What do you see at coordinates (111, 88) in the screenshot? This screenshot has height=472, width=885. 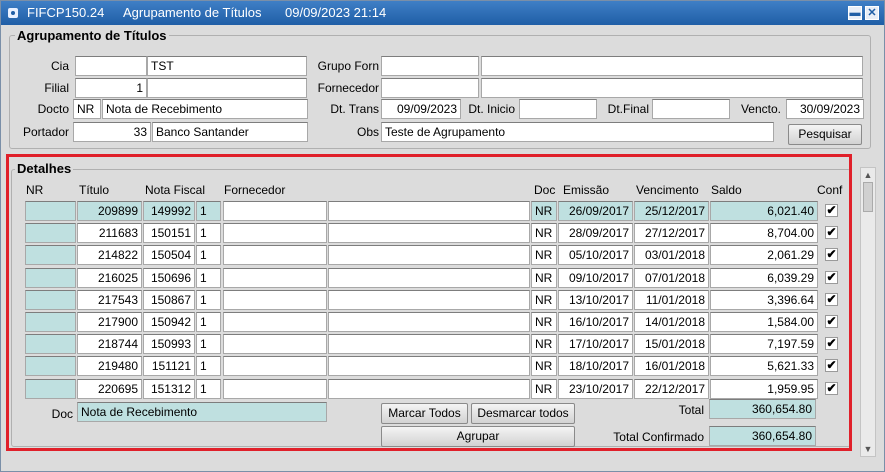 I see `filial-code-field: 1` at bounding box center [111, 88].